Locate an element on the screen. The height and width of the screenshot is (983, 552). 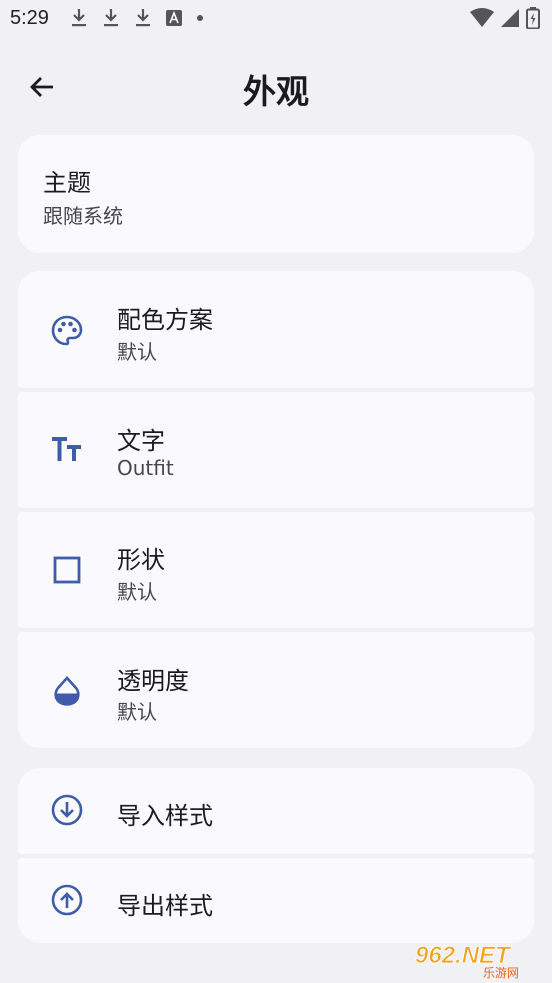
opacity-title: 透明度 is located at coordinates (153, 681).